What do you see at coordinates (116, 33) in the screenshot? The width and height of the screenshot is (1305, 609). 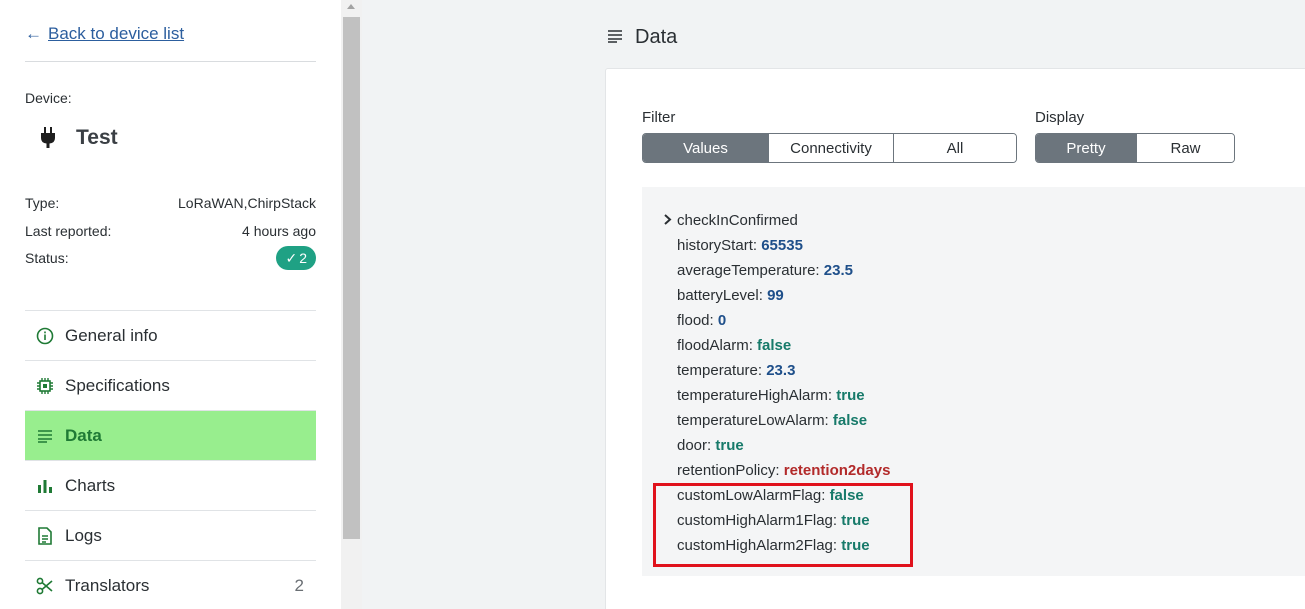 I see `back-link-label: Back to device list` at bounding box center [116, 33].